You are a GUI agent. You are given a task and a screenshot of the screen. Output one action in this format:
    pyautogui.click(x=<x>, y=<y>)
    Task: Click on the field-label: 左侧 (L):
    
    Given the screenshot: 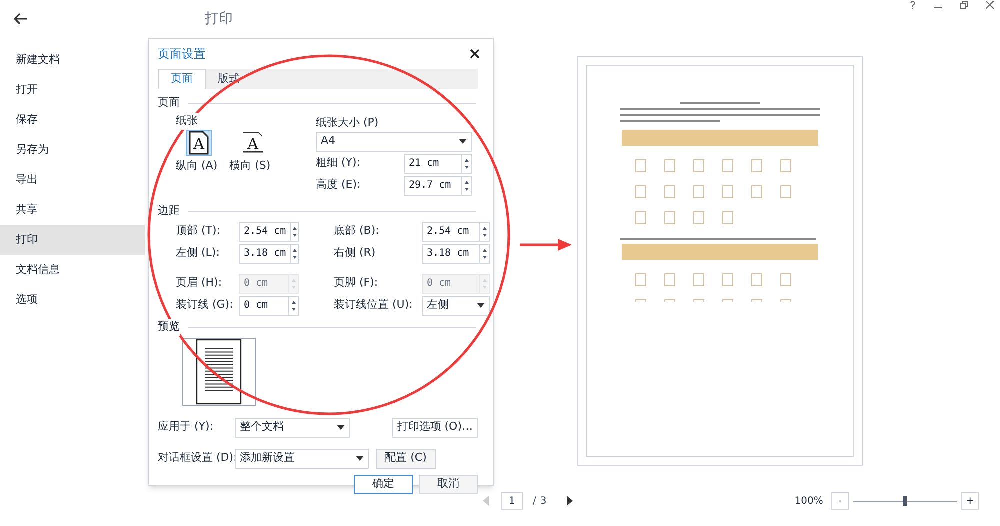 What is the action you would take?
    pyautogui.click(x=198, y=253)
    